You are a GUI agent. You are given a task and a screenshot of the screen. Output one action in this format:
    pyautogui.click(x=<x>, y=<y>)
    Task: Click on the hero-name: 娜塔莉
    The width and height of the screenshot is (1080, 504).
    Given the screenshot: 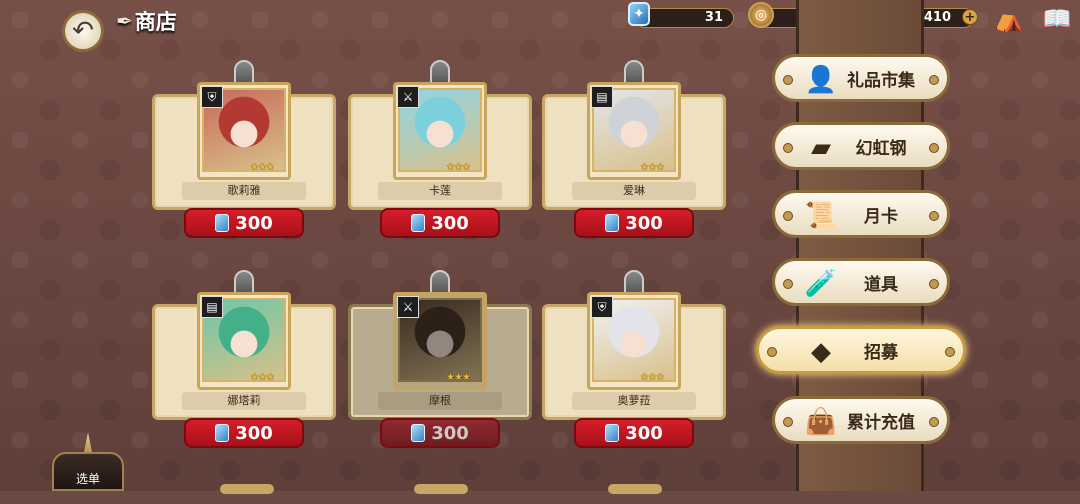 What is the action you would take?
    pyautogui.click(x=244, y=401)
    